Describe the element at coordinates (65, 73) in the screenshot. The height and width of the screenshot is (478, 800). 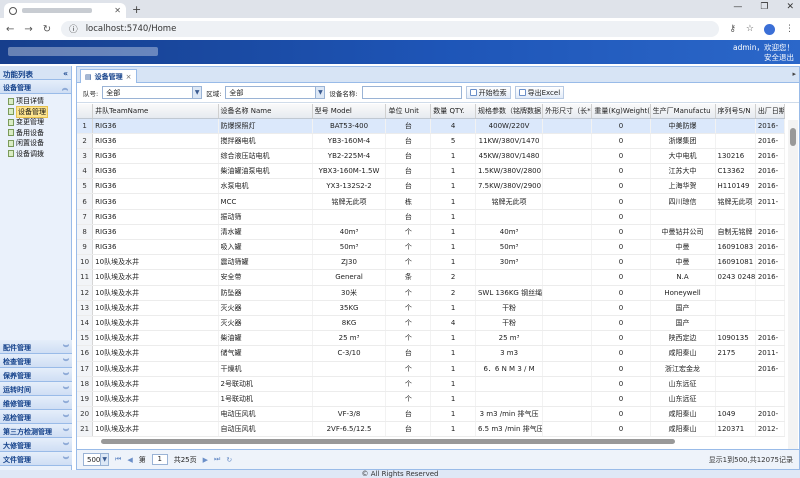
I see `collapse-icon: «` at that location.